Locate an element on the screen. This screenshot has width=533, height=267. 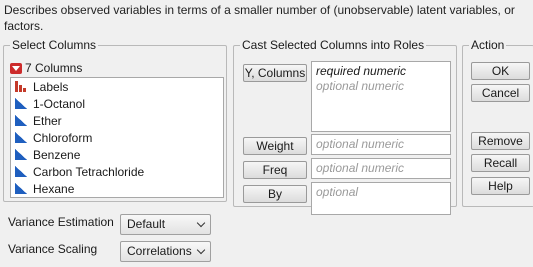
column-count-header: 7 Columns is located at coordinates (46, 68).